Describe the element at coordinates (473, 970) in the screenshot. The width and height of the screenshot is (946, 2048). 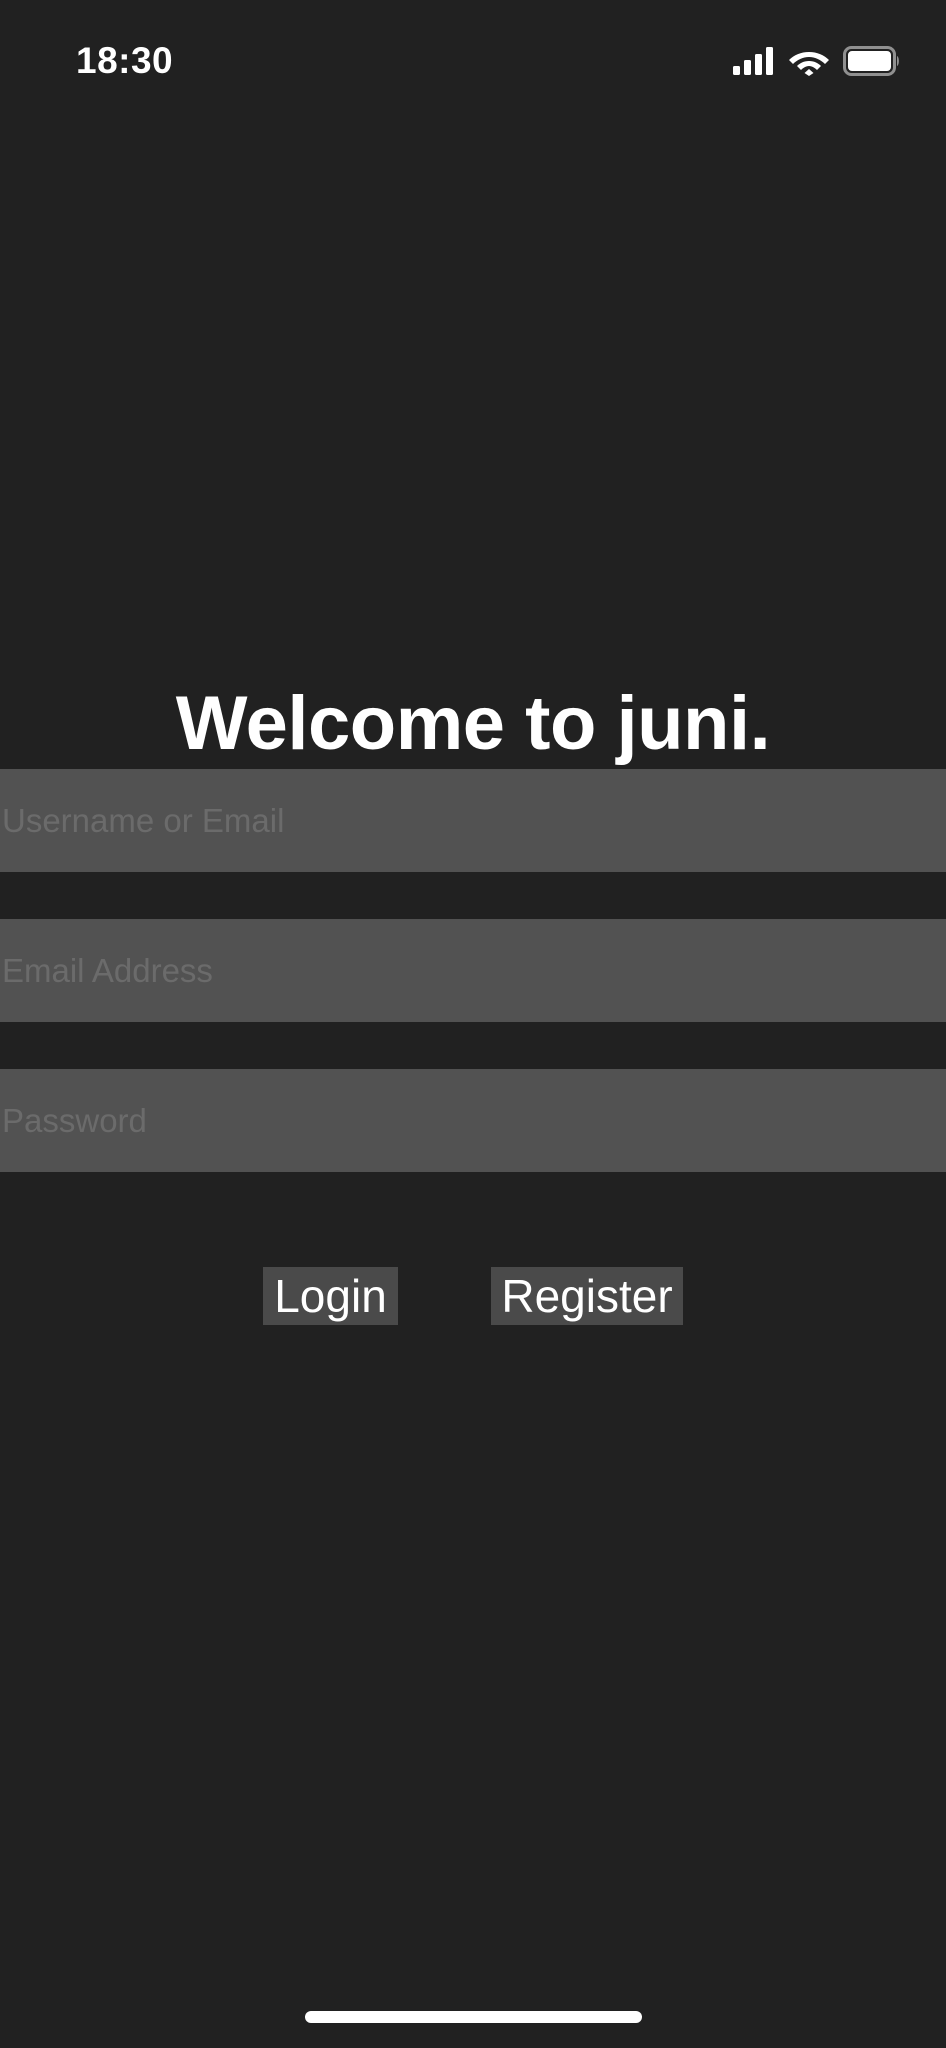
I see `email-address-input` at that location.